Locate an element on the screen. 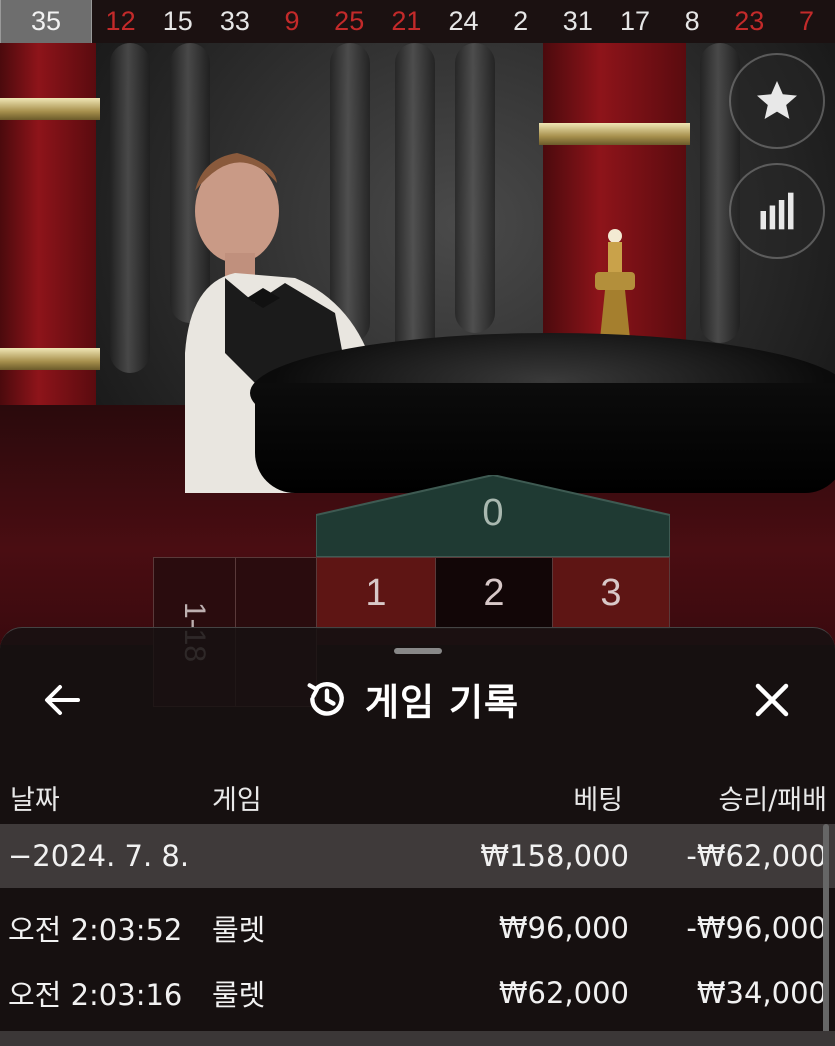 This screenshot has width=835, height=1046. close-icon is located at coordinates (772, 700).